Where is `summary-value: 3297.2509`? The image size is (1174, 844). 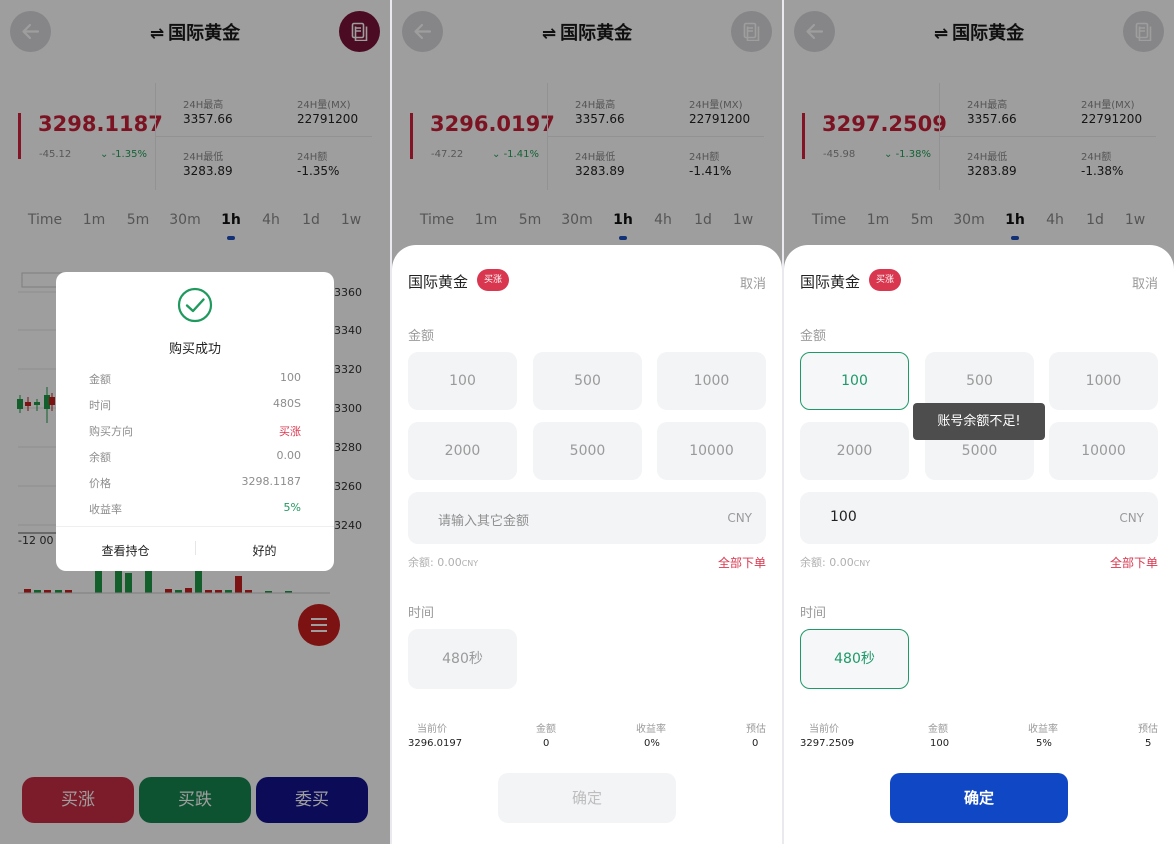
summary-value: 3297.2509 is located at coordinates (827, 743).